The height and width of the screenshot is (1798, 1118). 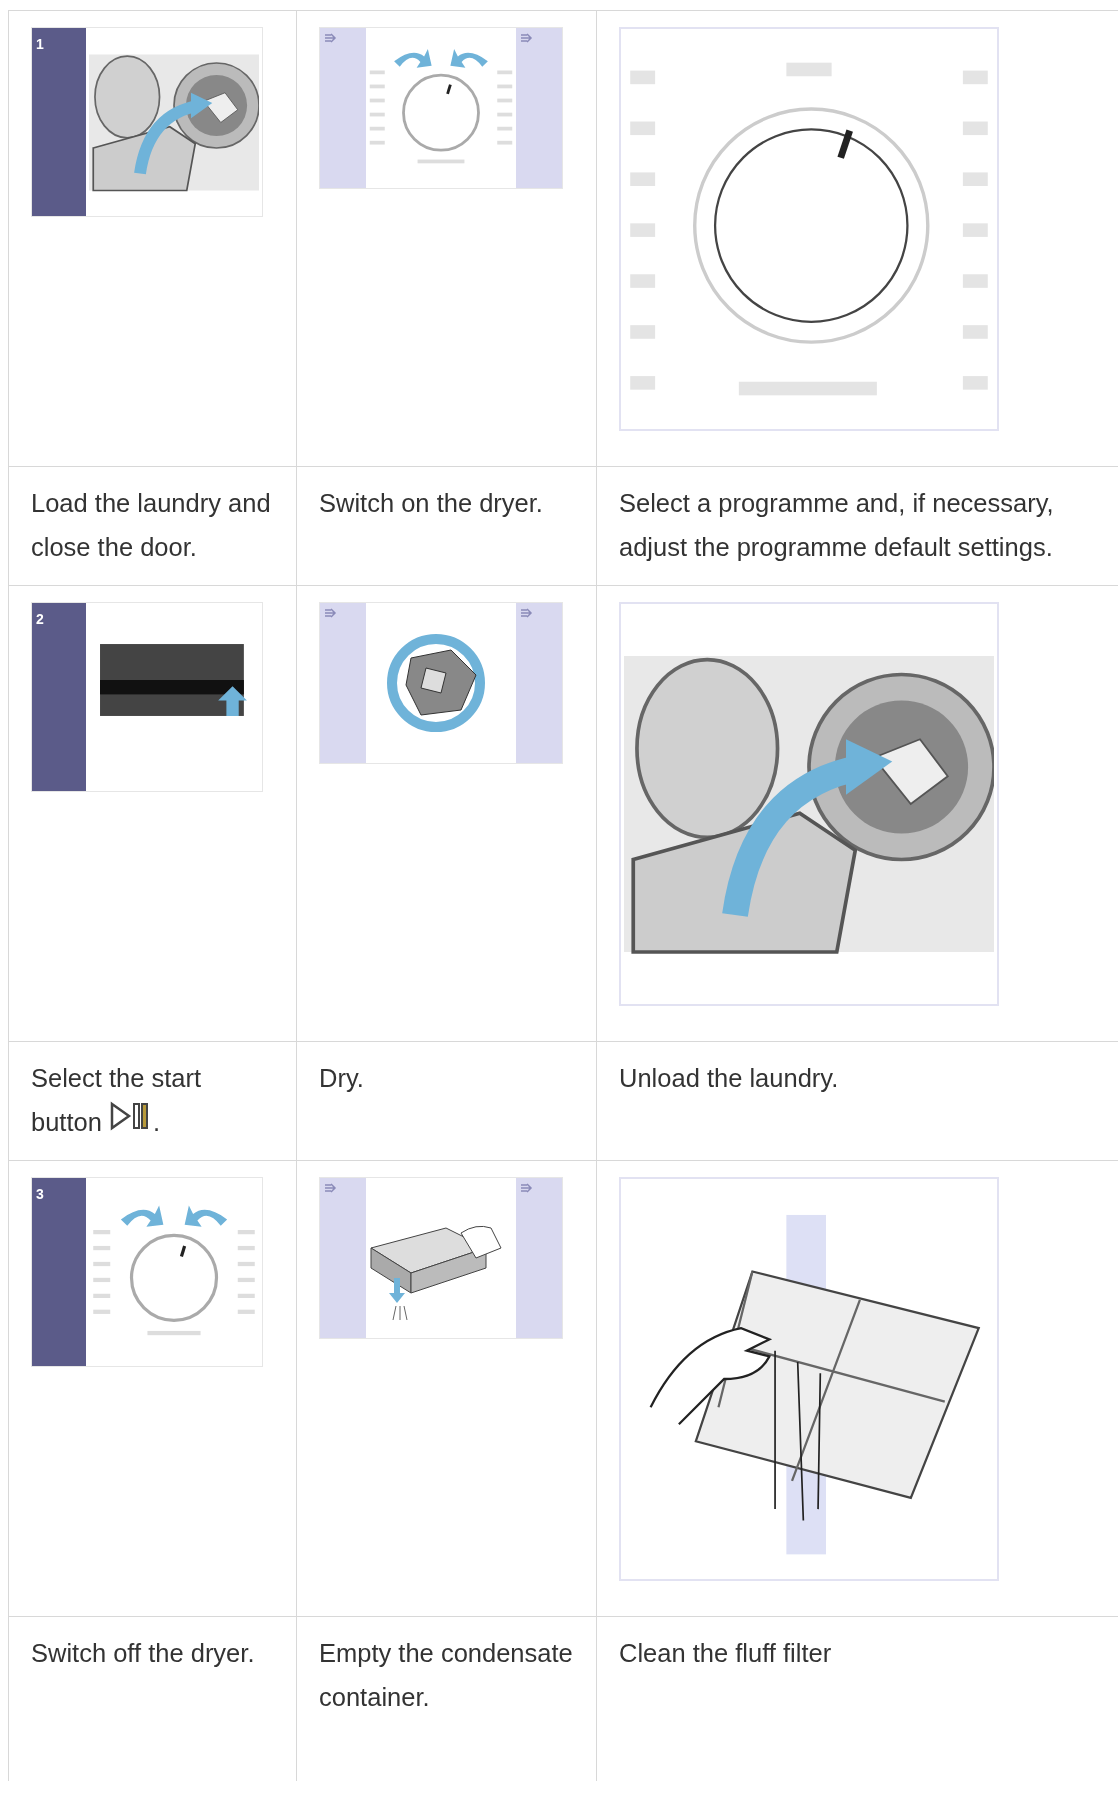 What do you see at coordinates (726, 1653) in the screenshot?
I see `step-caption: Clean the fluff filter` at bounding box center [726, 1653].